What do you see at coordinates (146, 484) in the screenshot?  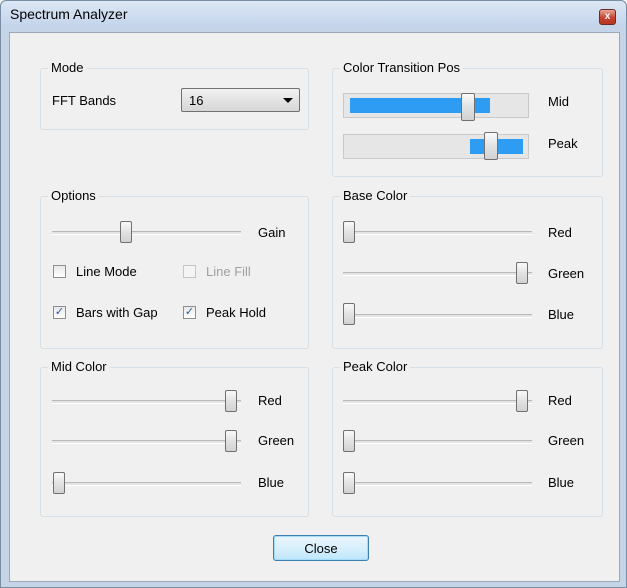 I see `mid-blue-slider-track` at bounding box center [146, 484].